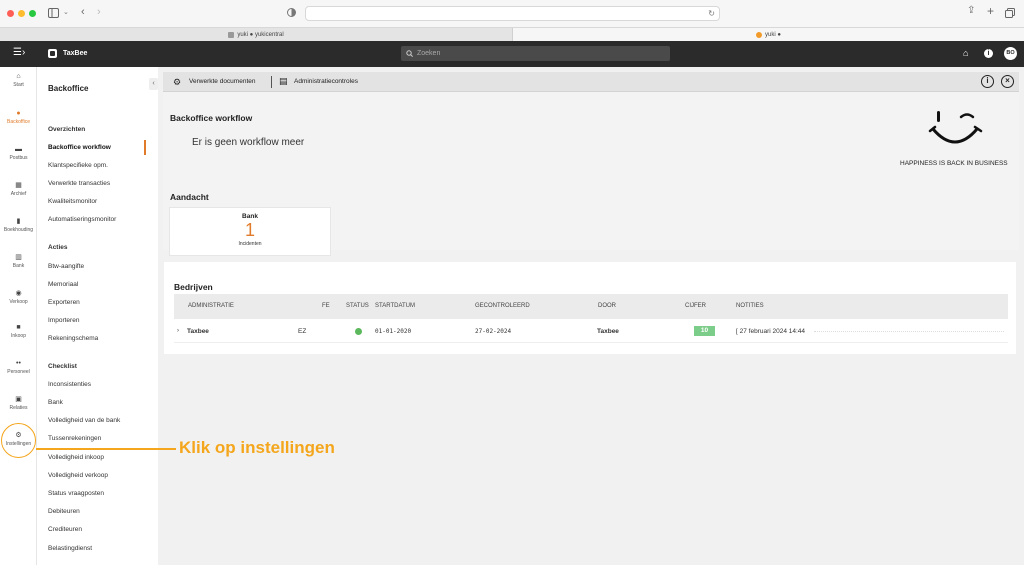  Describe the element at coordinates (100, 457) in the screenshot. I see `sidebar-item-volledigheid-inkoop: Volledigheid inkoop` at that location.